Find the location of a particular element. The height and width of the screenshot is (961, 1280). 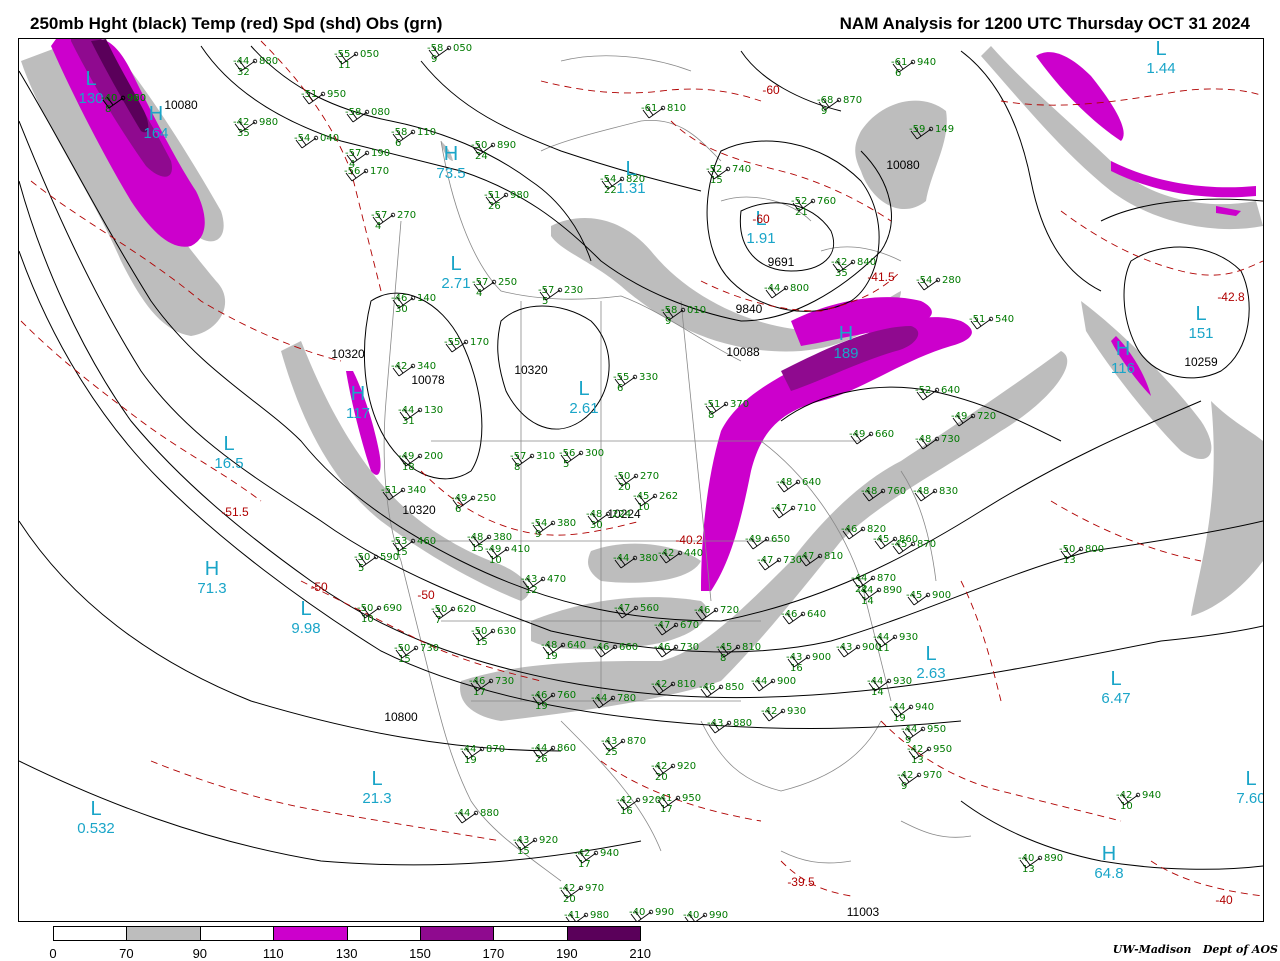

pressure-center-value: 0.532 is located at coordinates (96, 828).